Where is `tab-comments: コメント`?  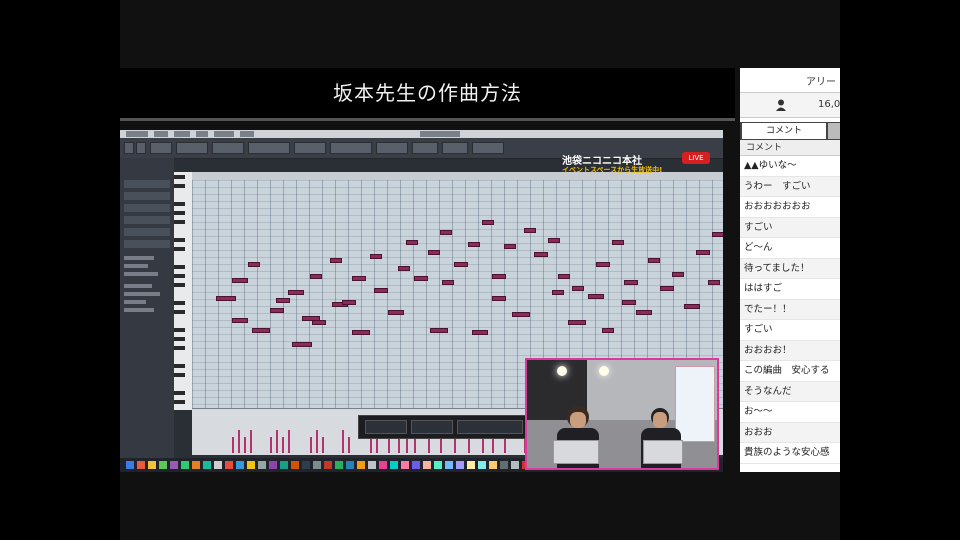 tab-comments: コメント is located at coordinates (784, 131).